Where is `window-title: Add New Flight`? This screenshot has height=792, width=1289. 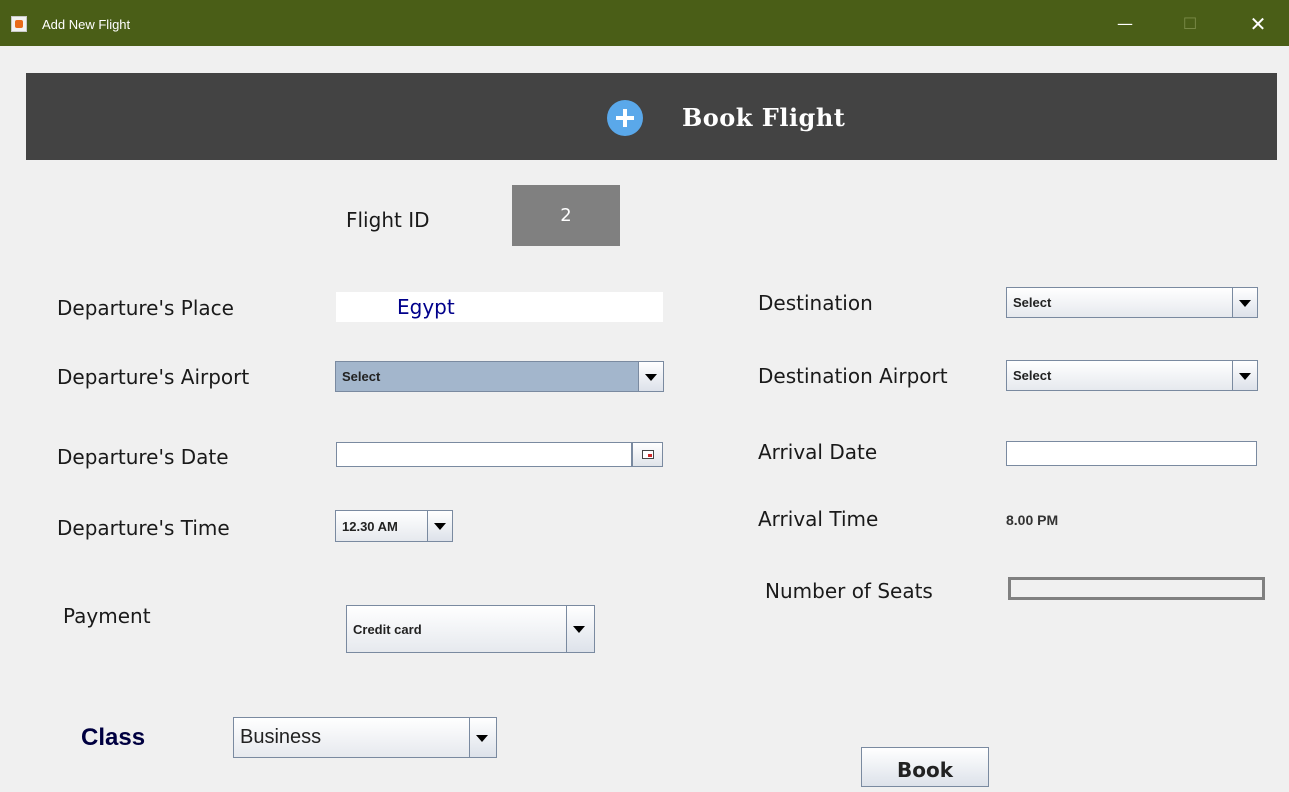
window-title: Add New Flight is located at coordinates (86, 24).